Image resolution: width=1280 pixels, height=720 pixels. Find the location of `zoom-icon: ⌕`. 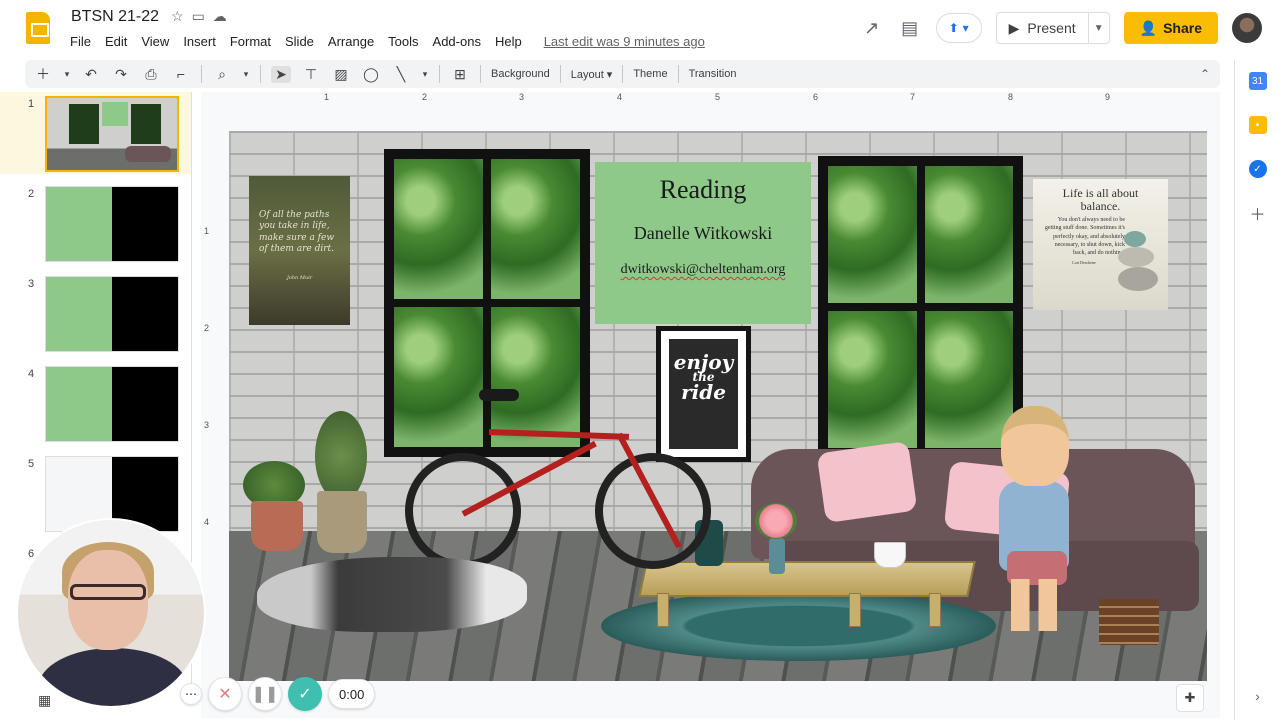

zoom-icon: ⌕ is located at coordinates (222, 74).